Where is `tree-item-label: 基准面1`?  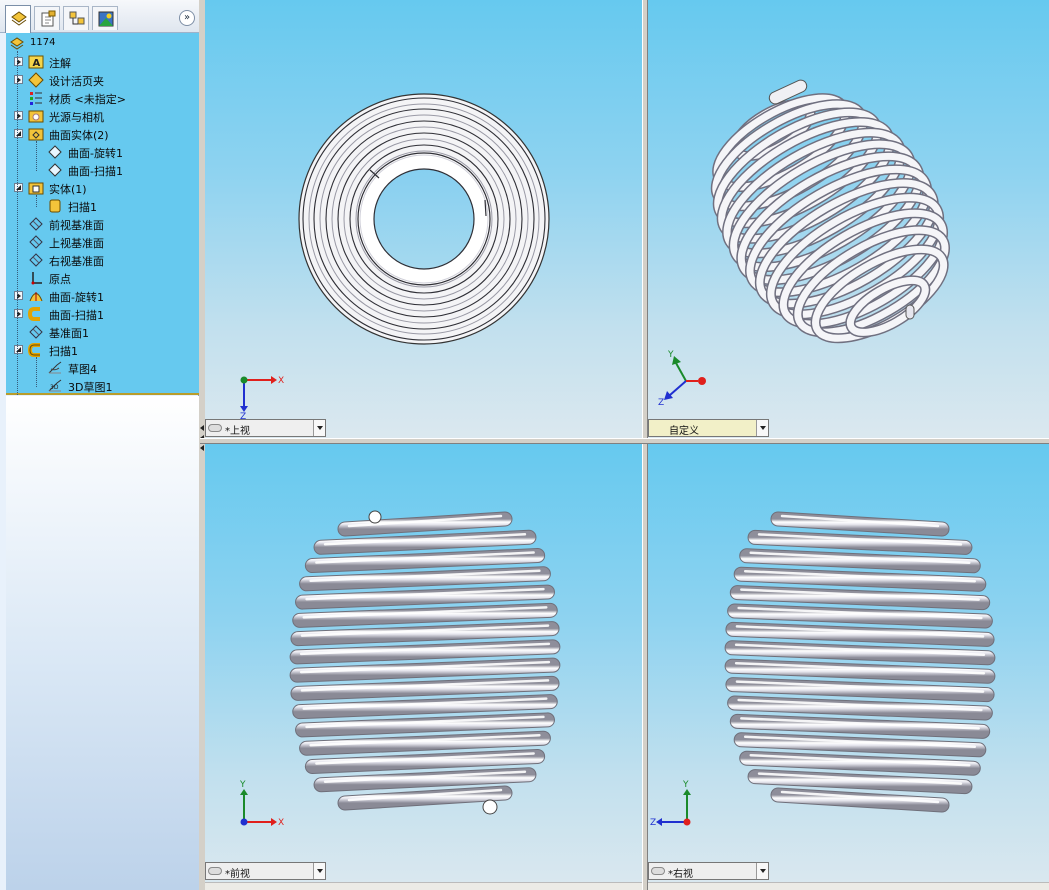
tree-item-label: 基准面1 is located at coordinates (69, 333).